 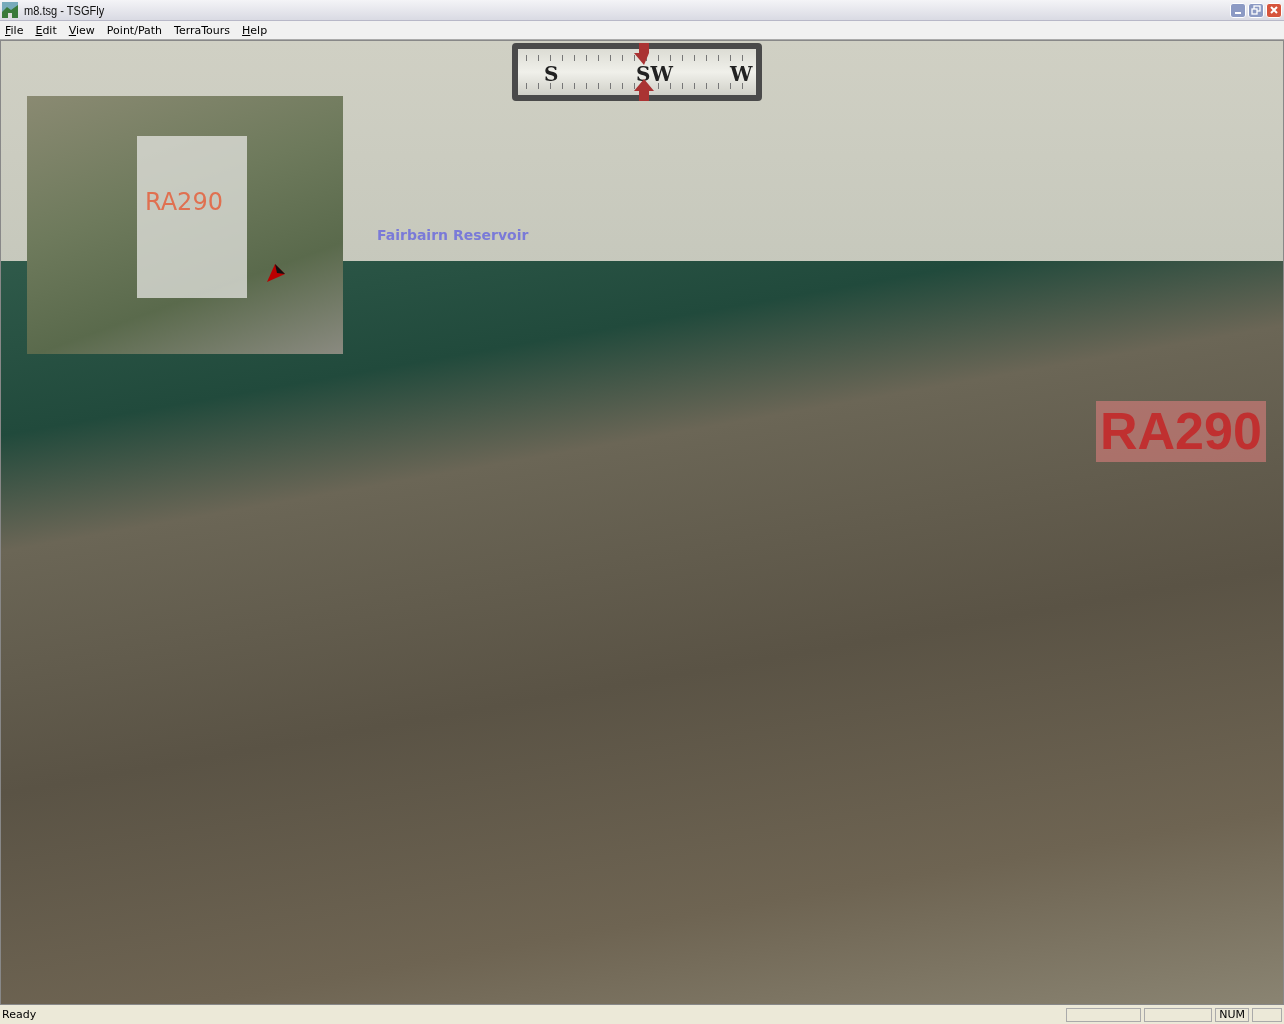 What do you see at coordinates (654, 74) in the screenshot?
I see `compass-label: SW` at bounding box center [654, 74].